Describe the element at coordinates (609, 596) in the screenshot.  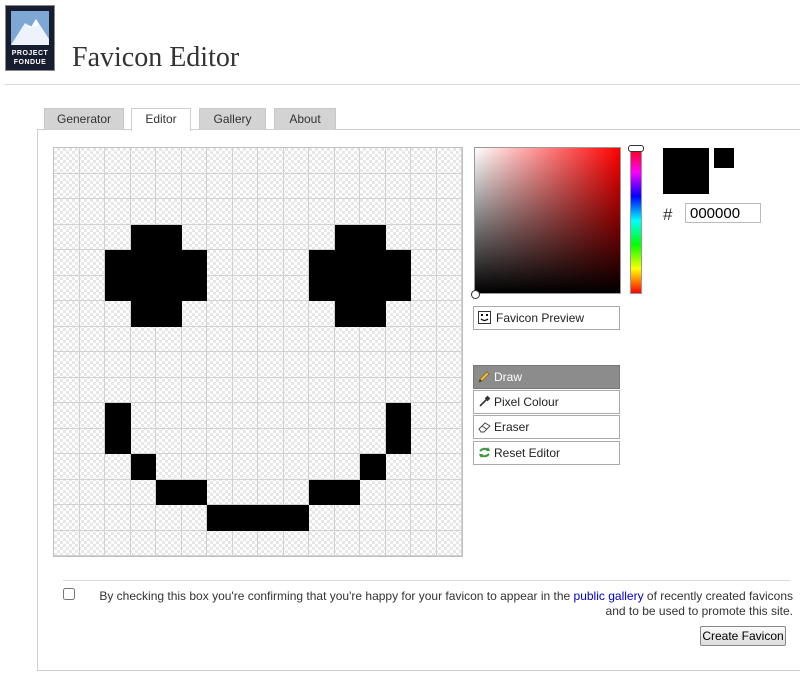
I see `public-gallery-link: public gallery` at that location.